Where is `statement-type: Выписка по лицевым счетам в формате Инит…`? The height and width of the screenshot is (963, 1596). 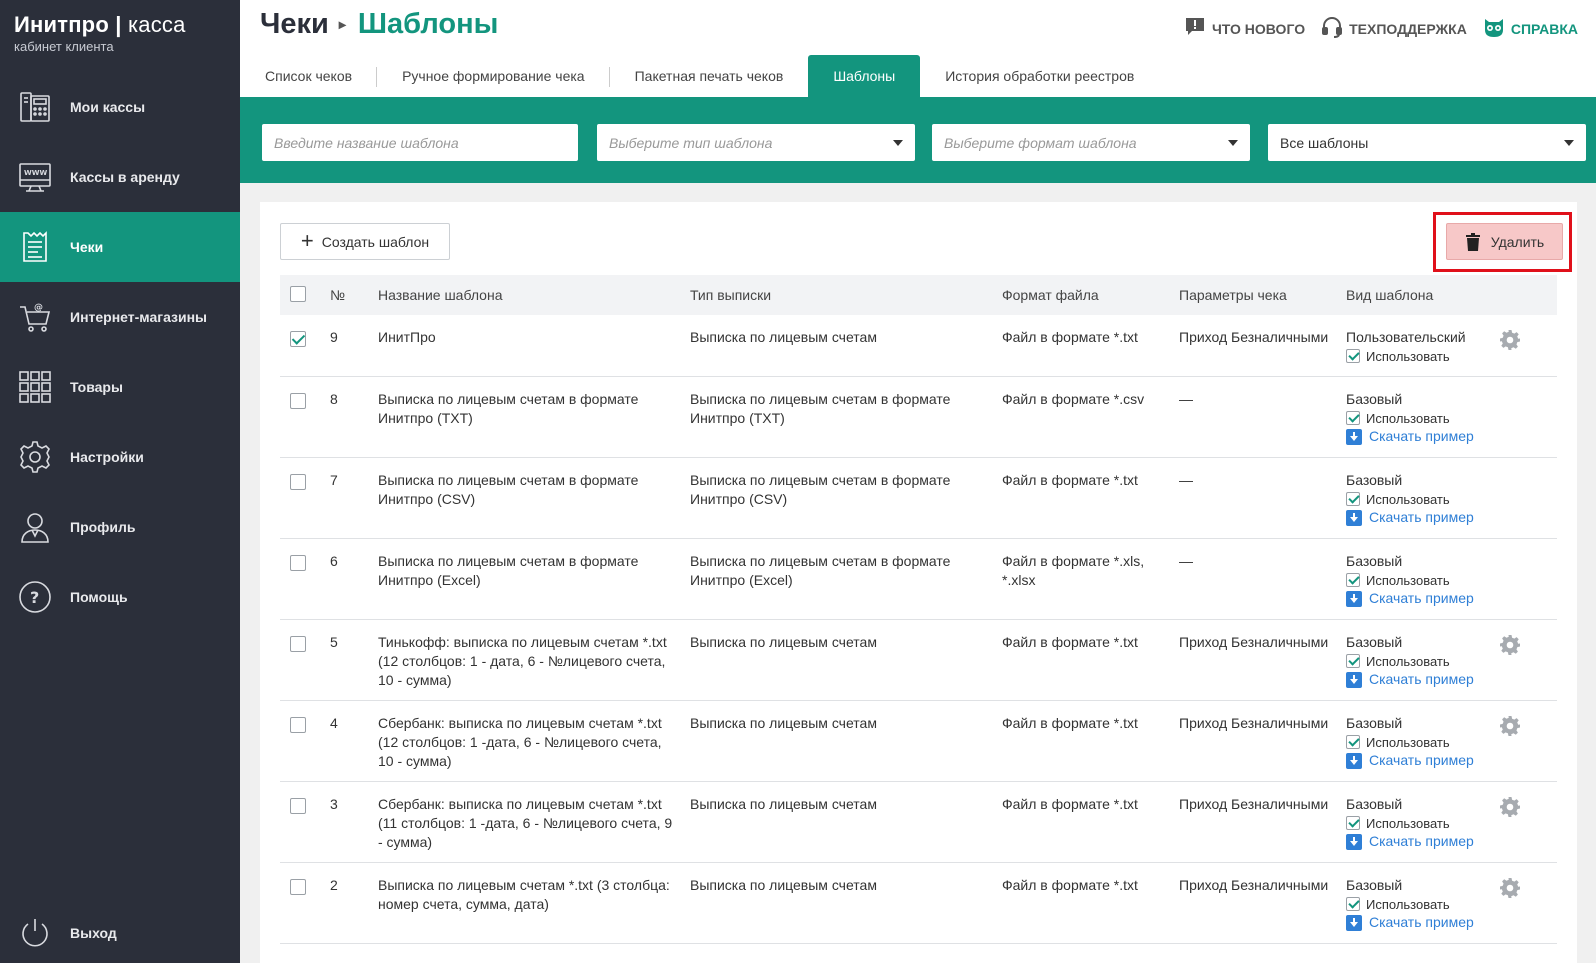
statement-type: Выписка по лицевым счетам в формате Инит… is located at coordinates (820, 570).